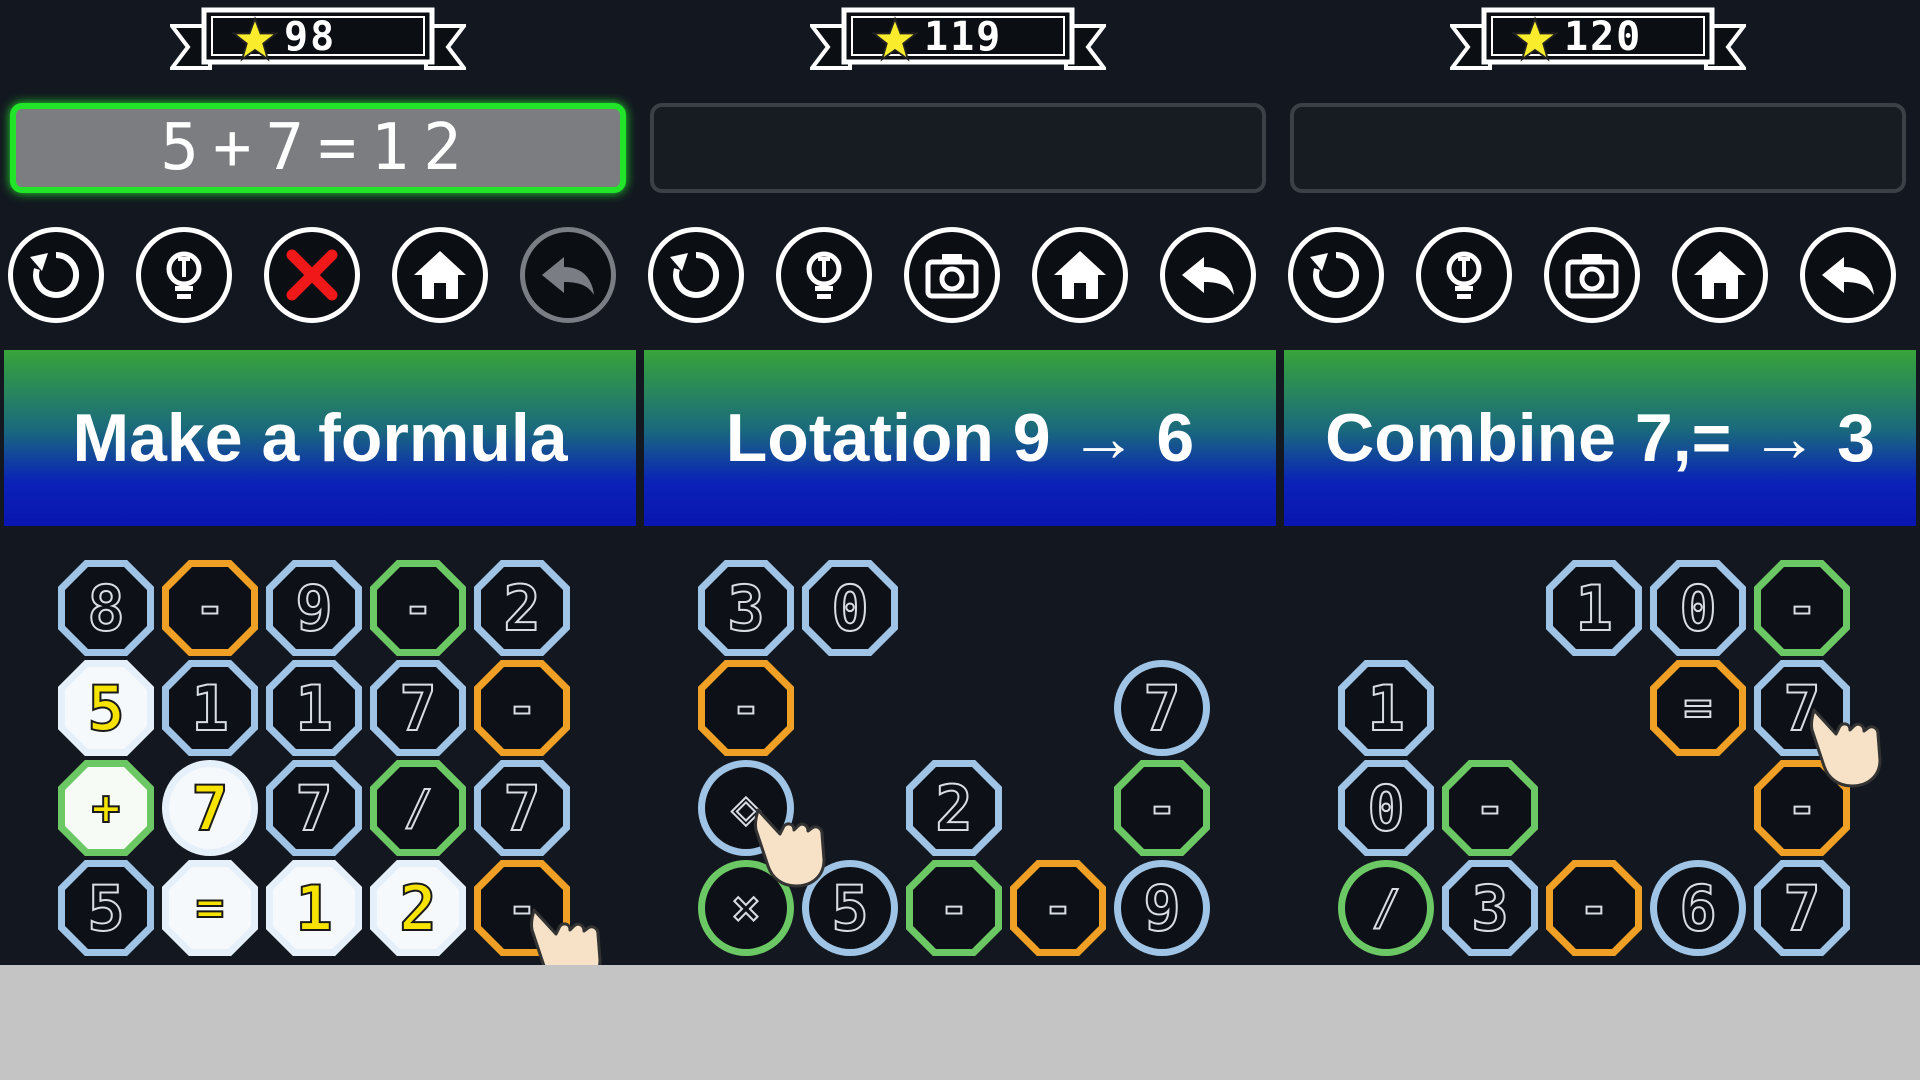 Image resolution: width=1920 pixels, height=1080 pixels. I want to click on score-ribbon: 120, so click(1598, 41).